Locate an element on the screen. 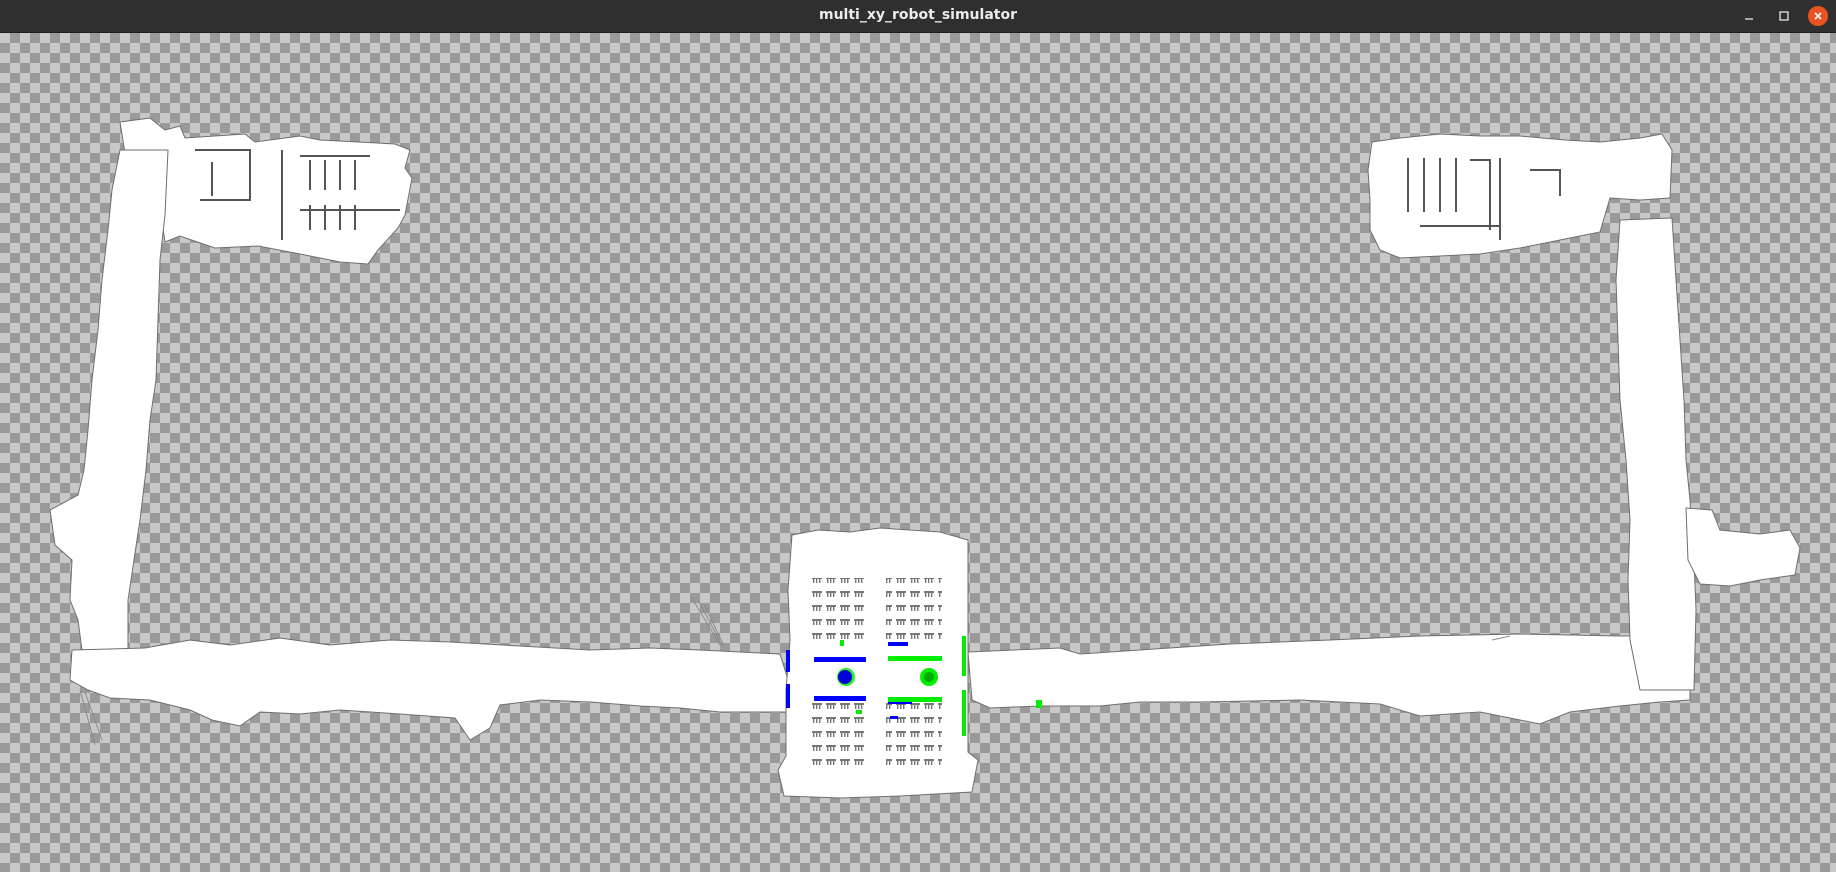 This screenshot has width=1836, height=872. close-button is located at coordinates (1818, 16).